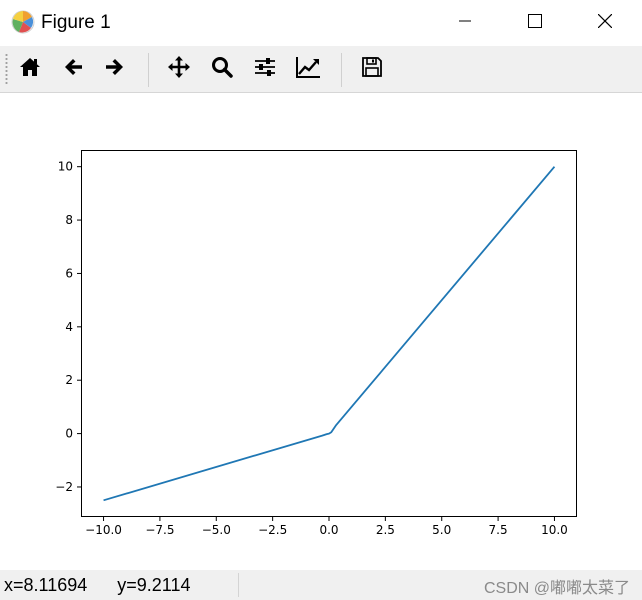 This screenshot has height=600, width=642. I want to click on edit-axes-button, so click(308, 69).